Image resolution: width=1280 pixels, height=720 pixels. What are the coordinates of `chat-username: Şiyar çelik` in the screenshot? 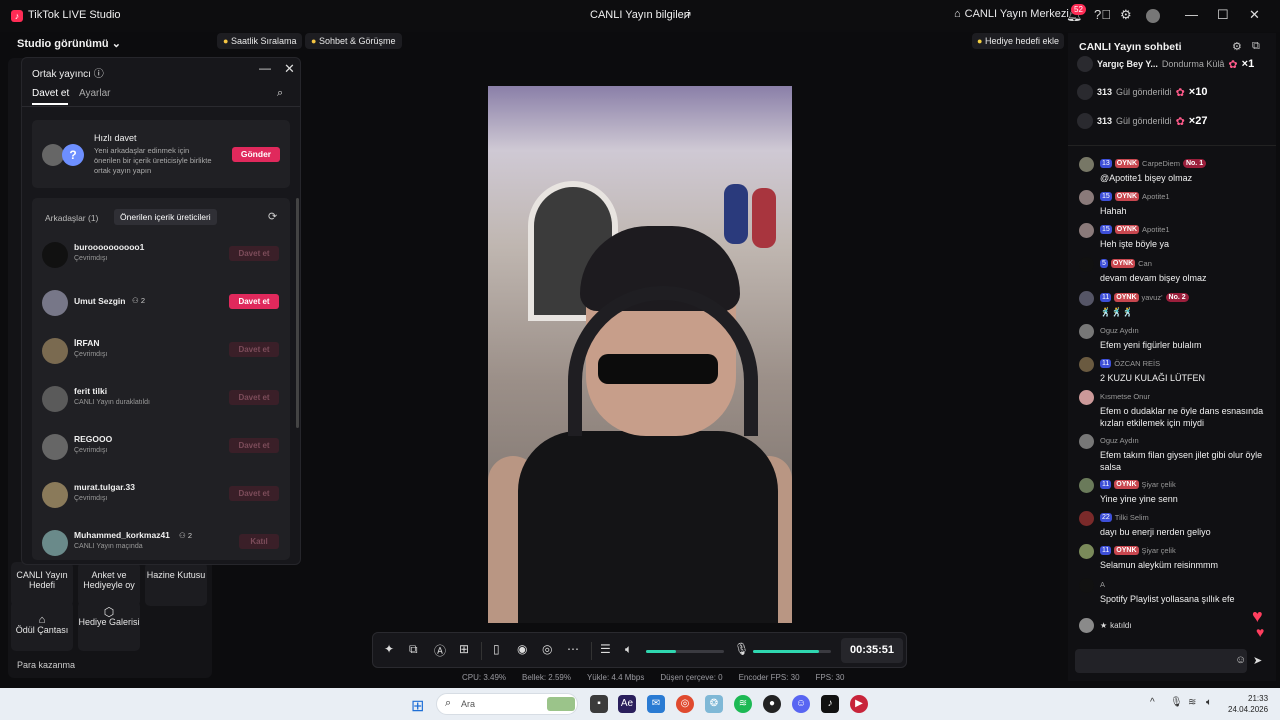 It's located at (1159, 484).